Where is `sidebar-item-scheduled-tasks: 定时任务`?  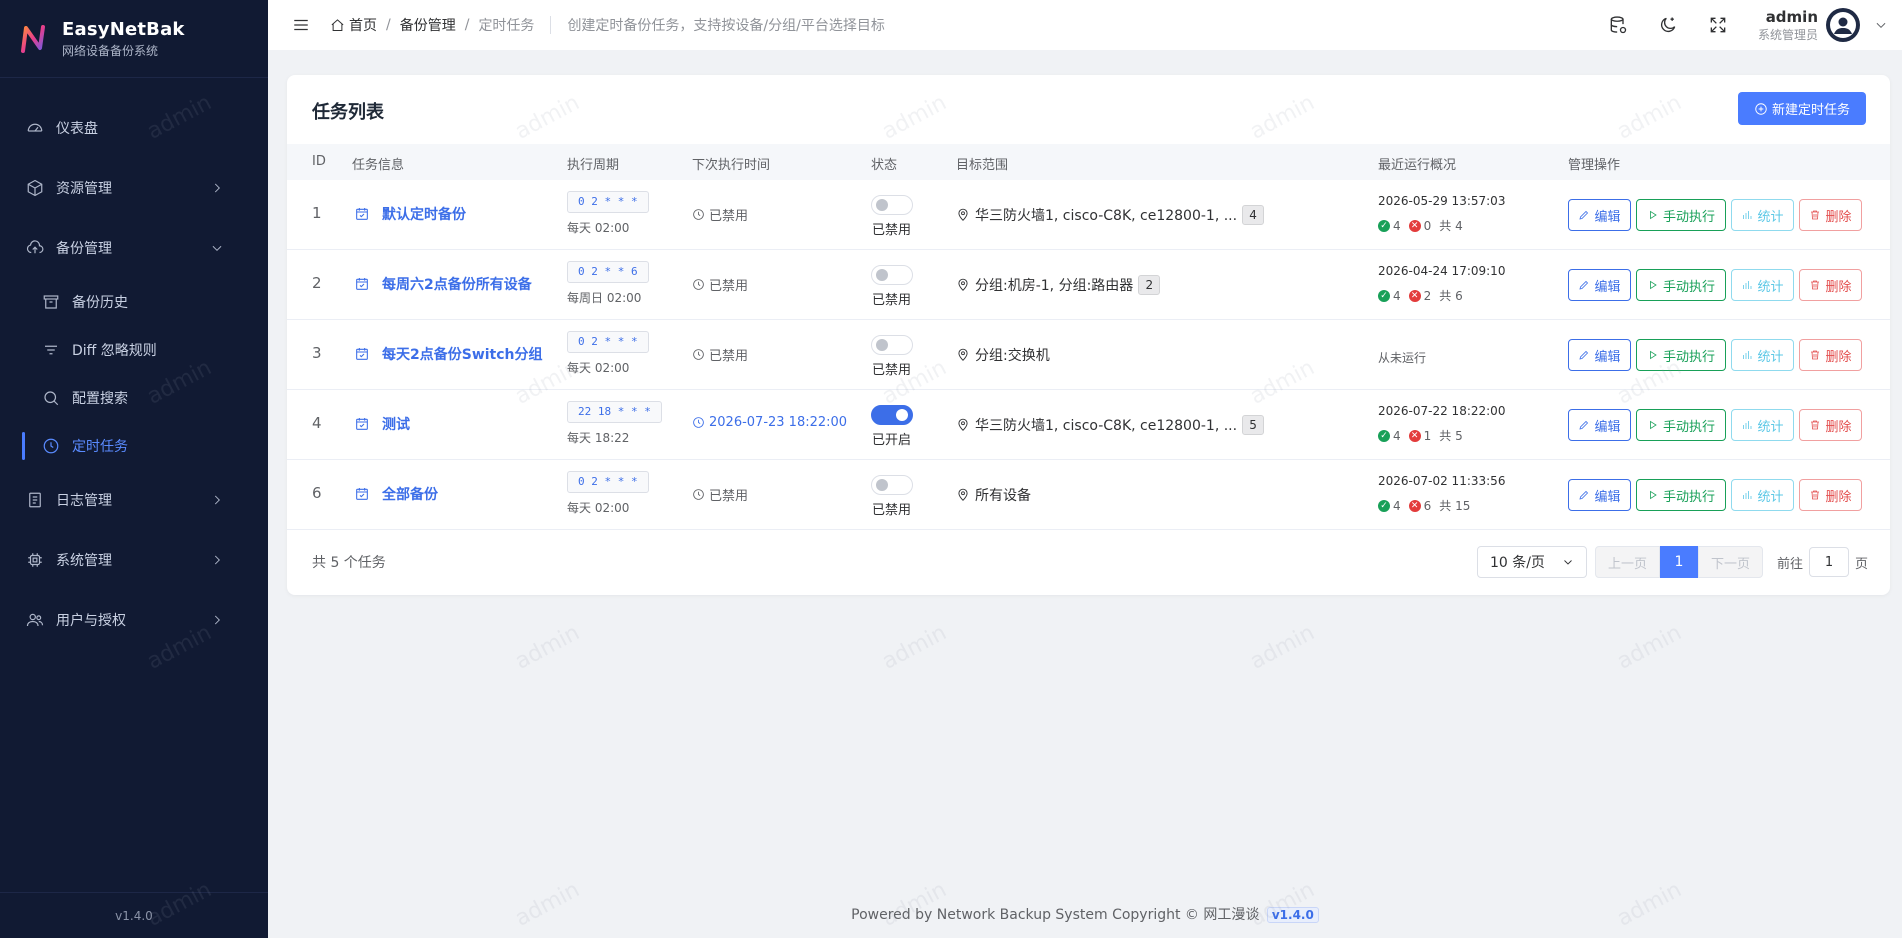
sidebar-item-scheduled-tasks: 定时任务 is located at coordinates (134, 446).